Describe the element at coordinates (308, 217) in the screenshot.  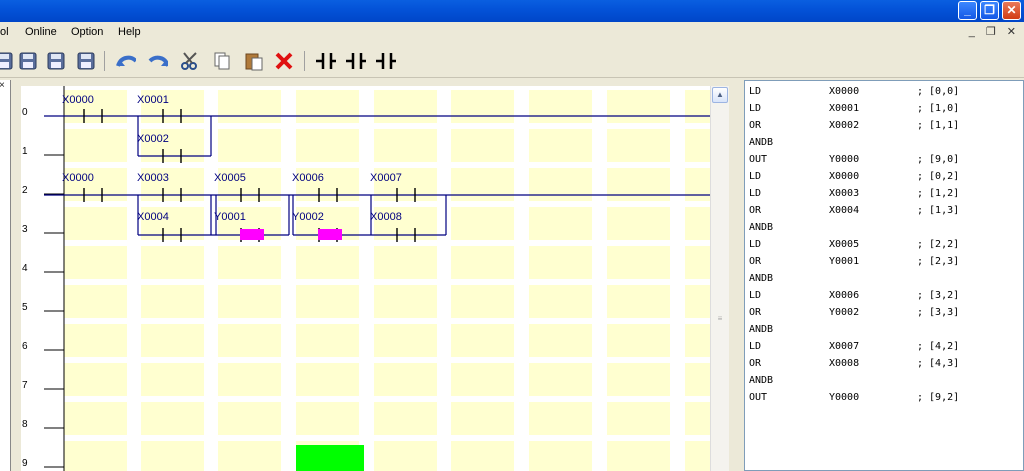
I see `contact-label: Y0002` at that location.